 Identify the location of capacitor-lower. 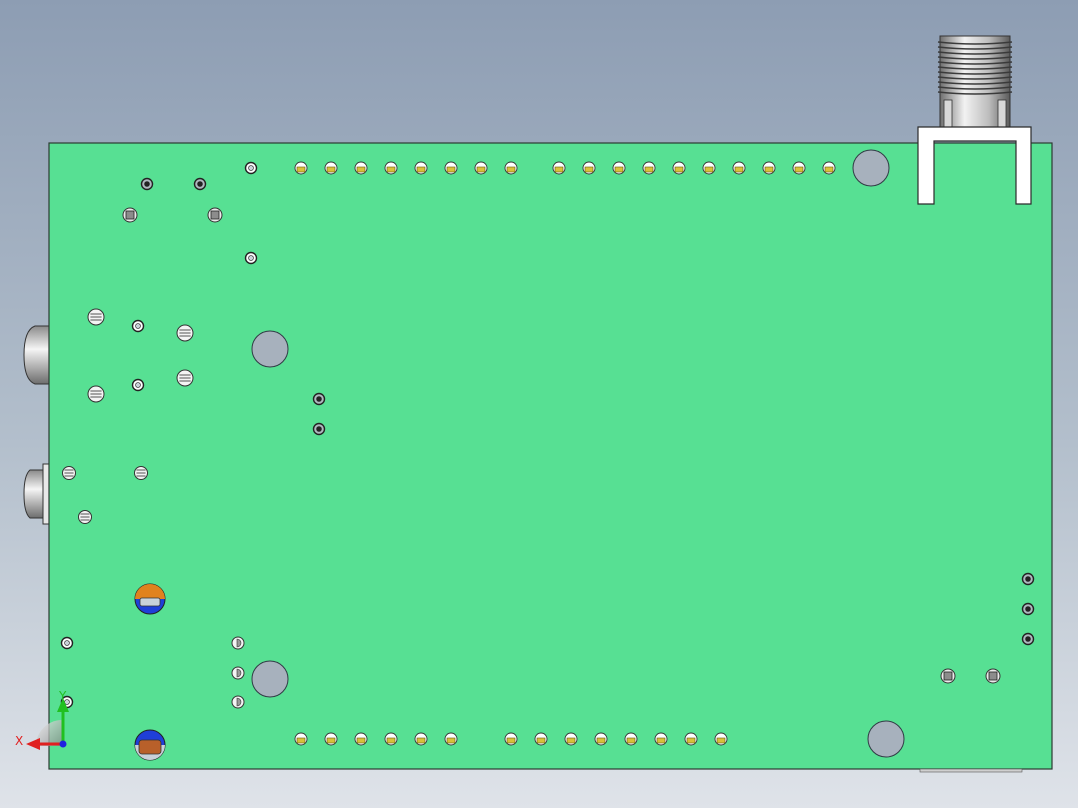
(150, 745).